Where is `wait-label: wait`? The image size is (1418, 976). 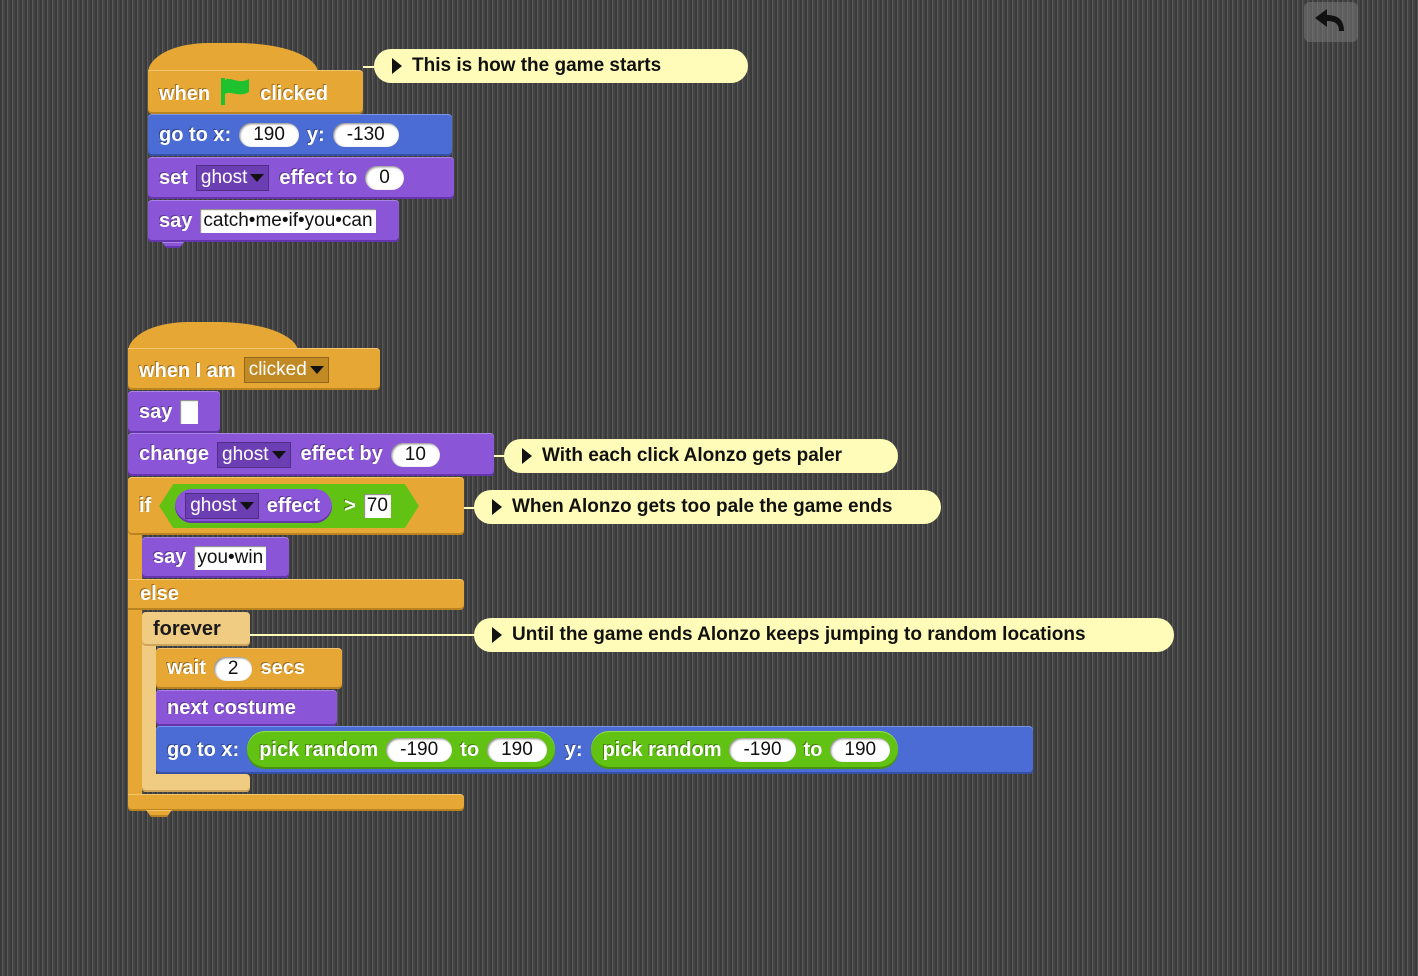 wait-label: wait is located at coordinates (186, 668).